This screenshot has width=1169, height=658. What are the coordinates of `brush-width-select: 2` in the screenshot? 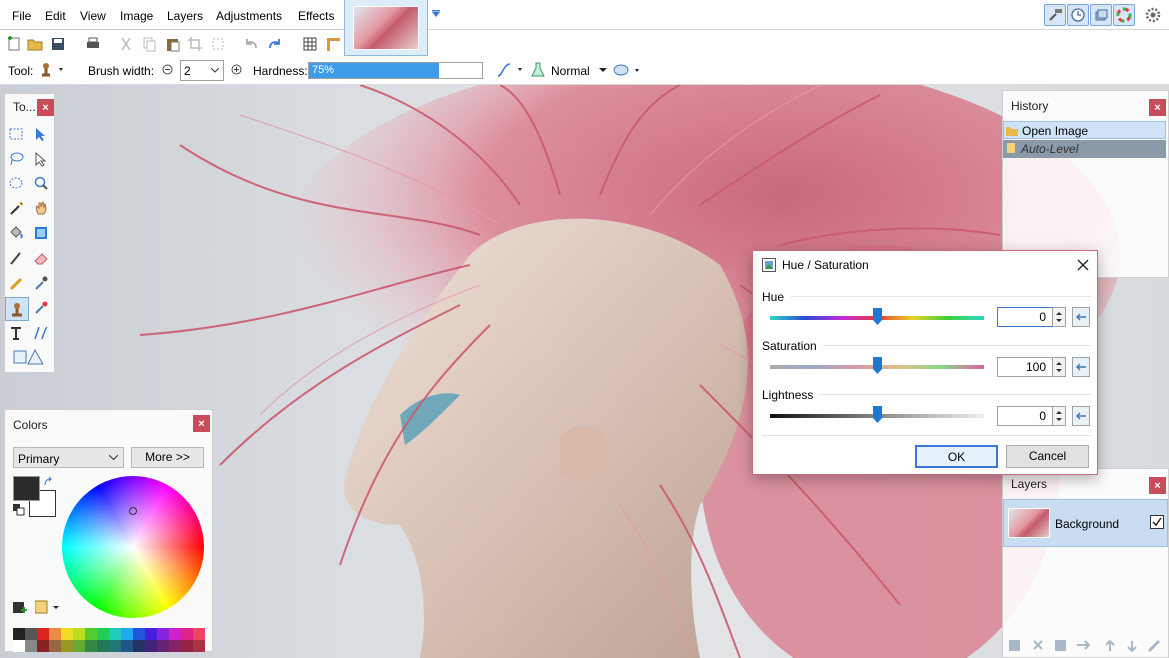 It's located at (202, 70).